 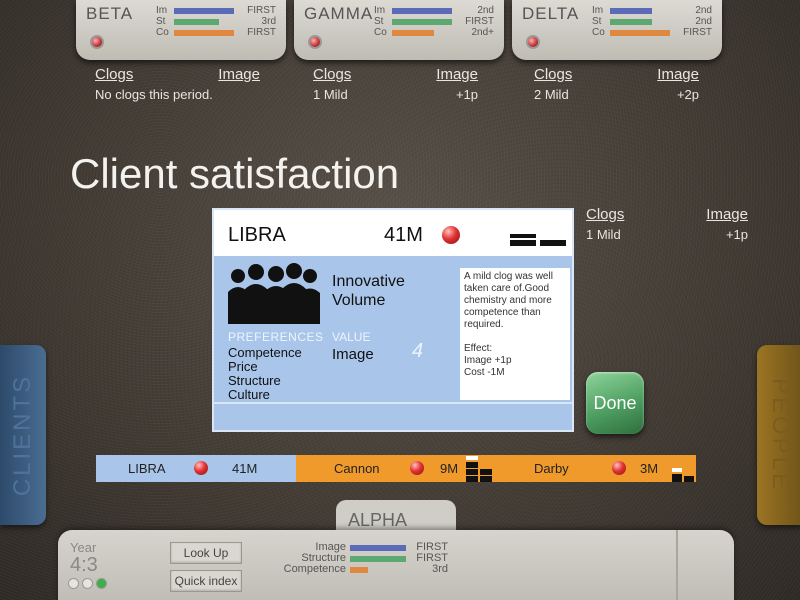 I want to click on stat-row: Competence 3rd, so click(x=358, y=569).